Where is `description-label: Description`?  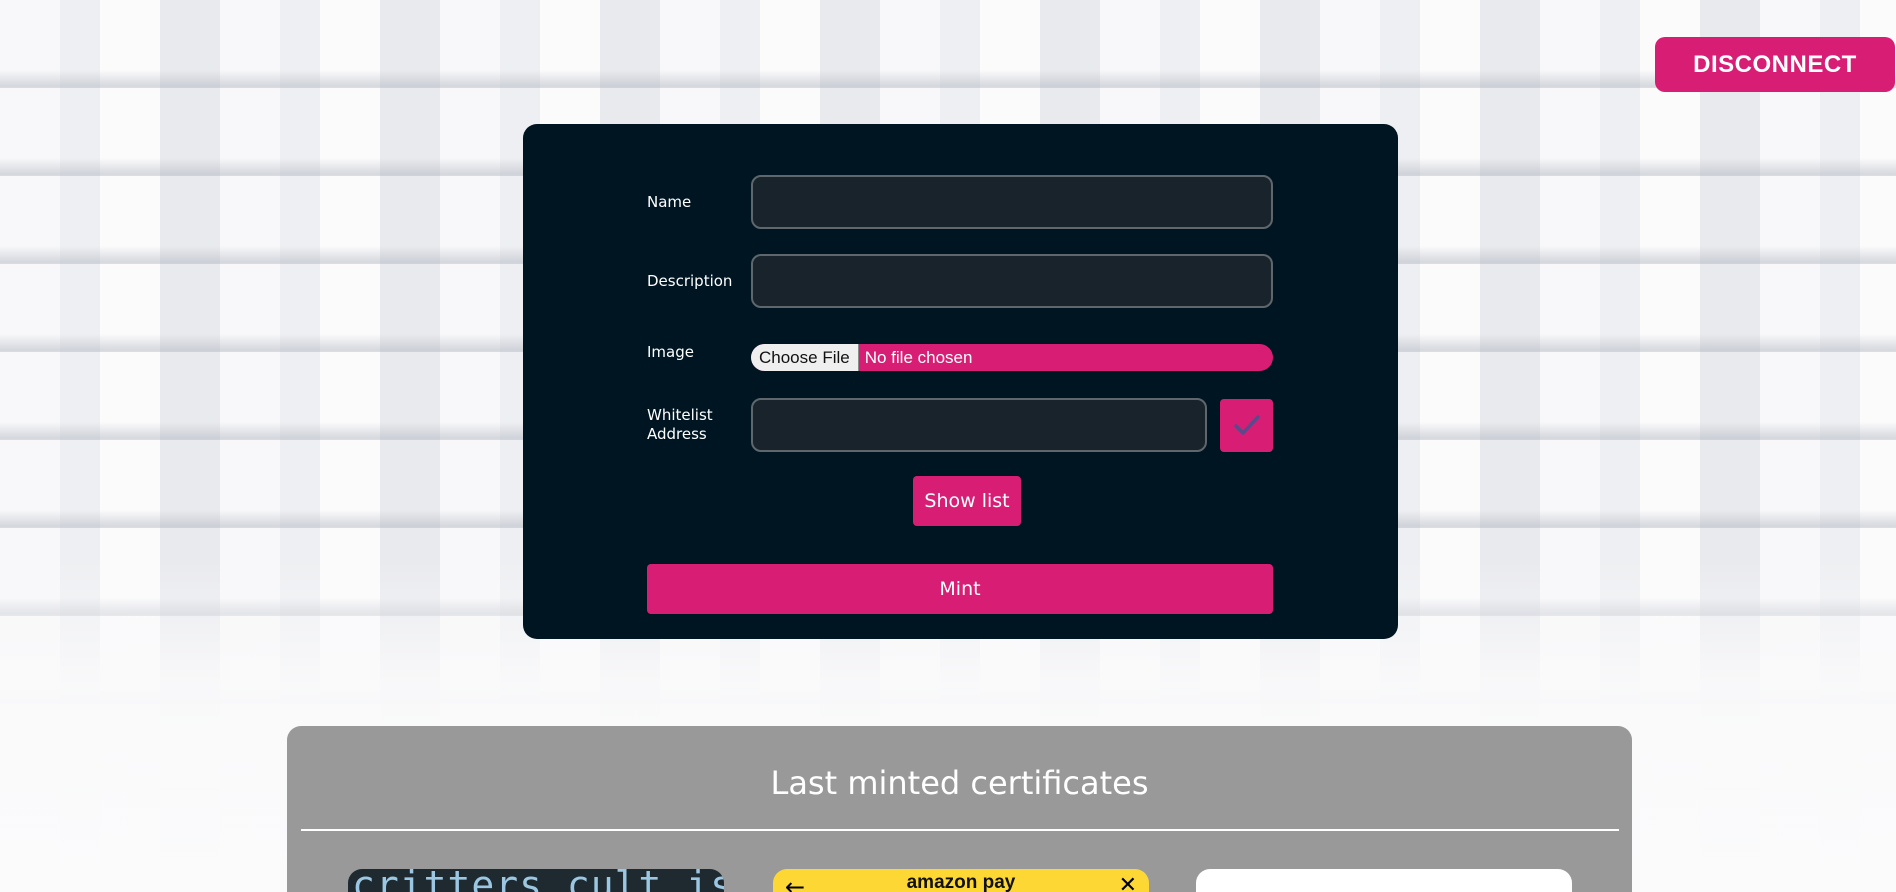
description-label: Description is located at coordinates (690, 280).